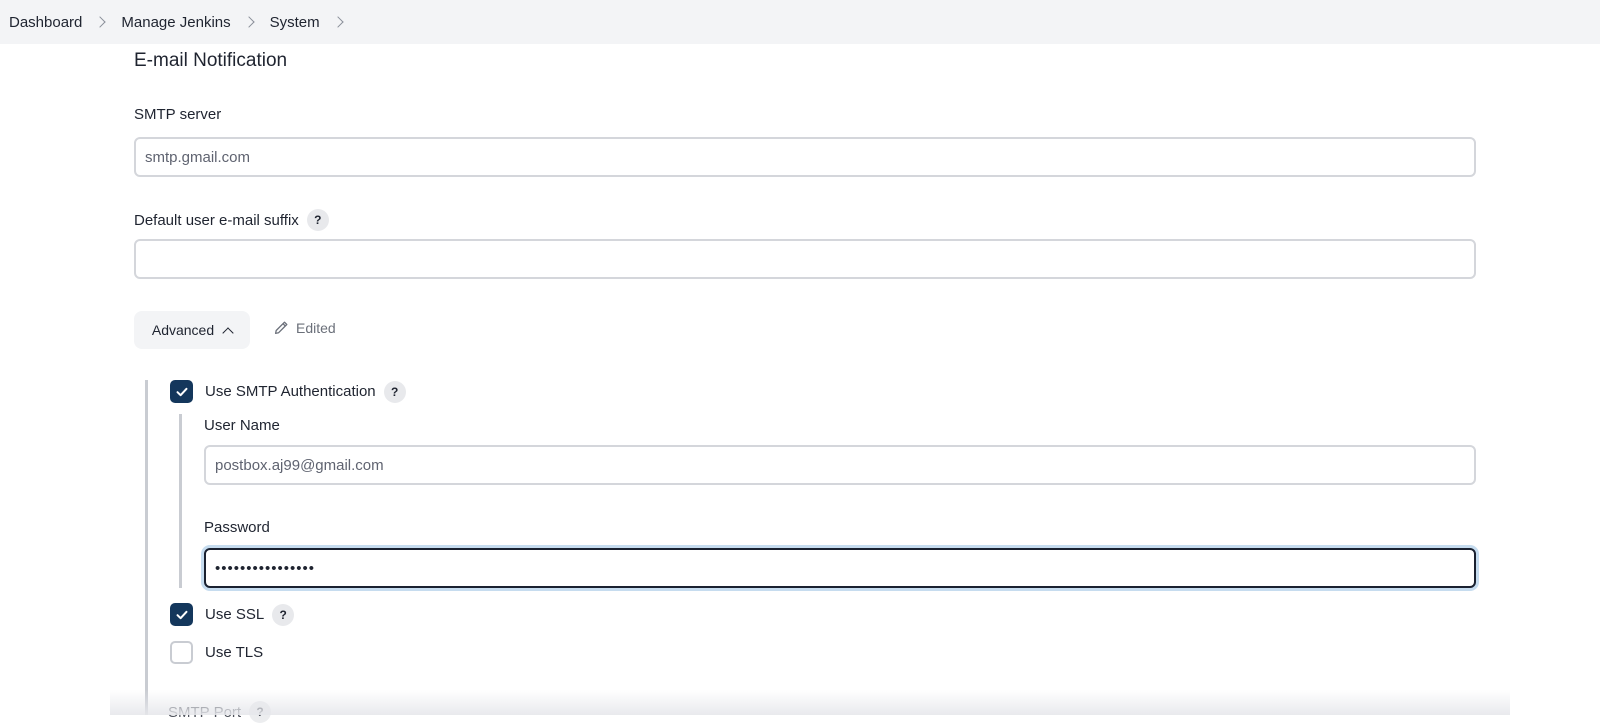  What do you see at coordinates (211, 60) in the screenshot?
I see `section-title: E-mail Notification` at bounding box center [211, 60].